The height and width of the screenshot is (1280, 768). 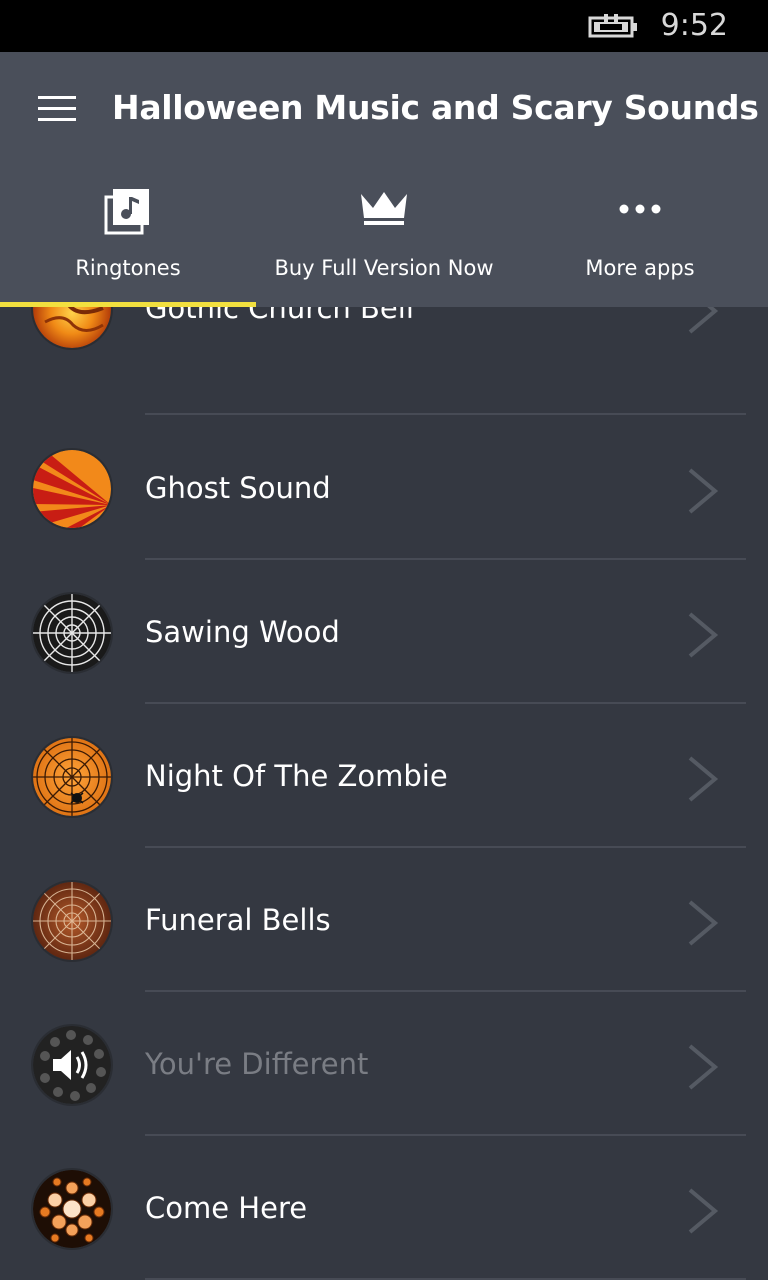 What do you see at coordinates (640, 239) in the screenshot?
I see `tab-more-apps: More apps` at bounding box center [640, 239].